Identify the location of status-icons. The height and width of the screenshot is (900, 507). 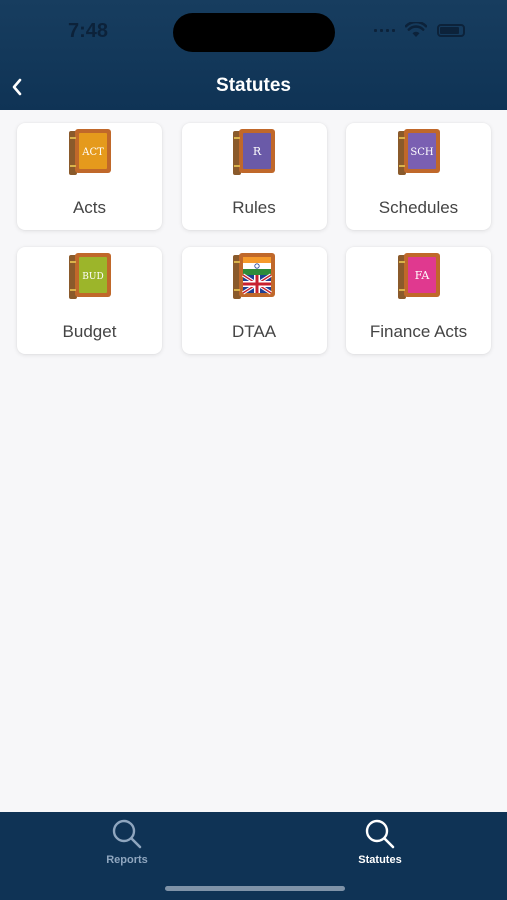
(419, 30).